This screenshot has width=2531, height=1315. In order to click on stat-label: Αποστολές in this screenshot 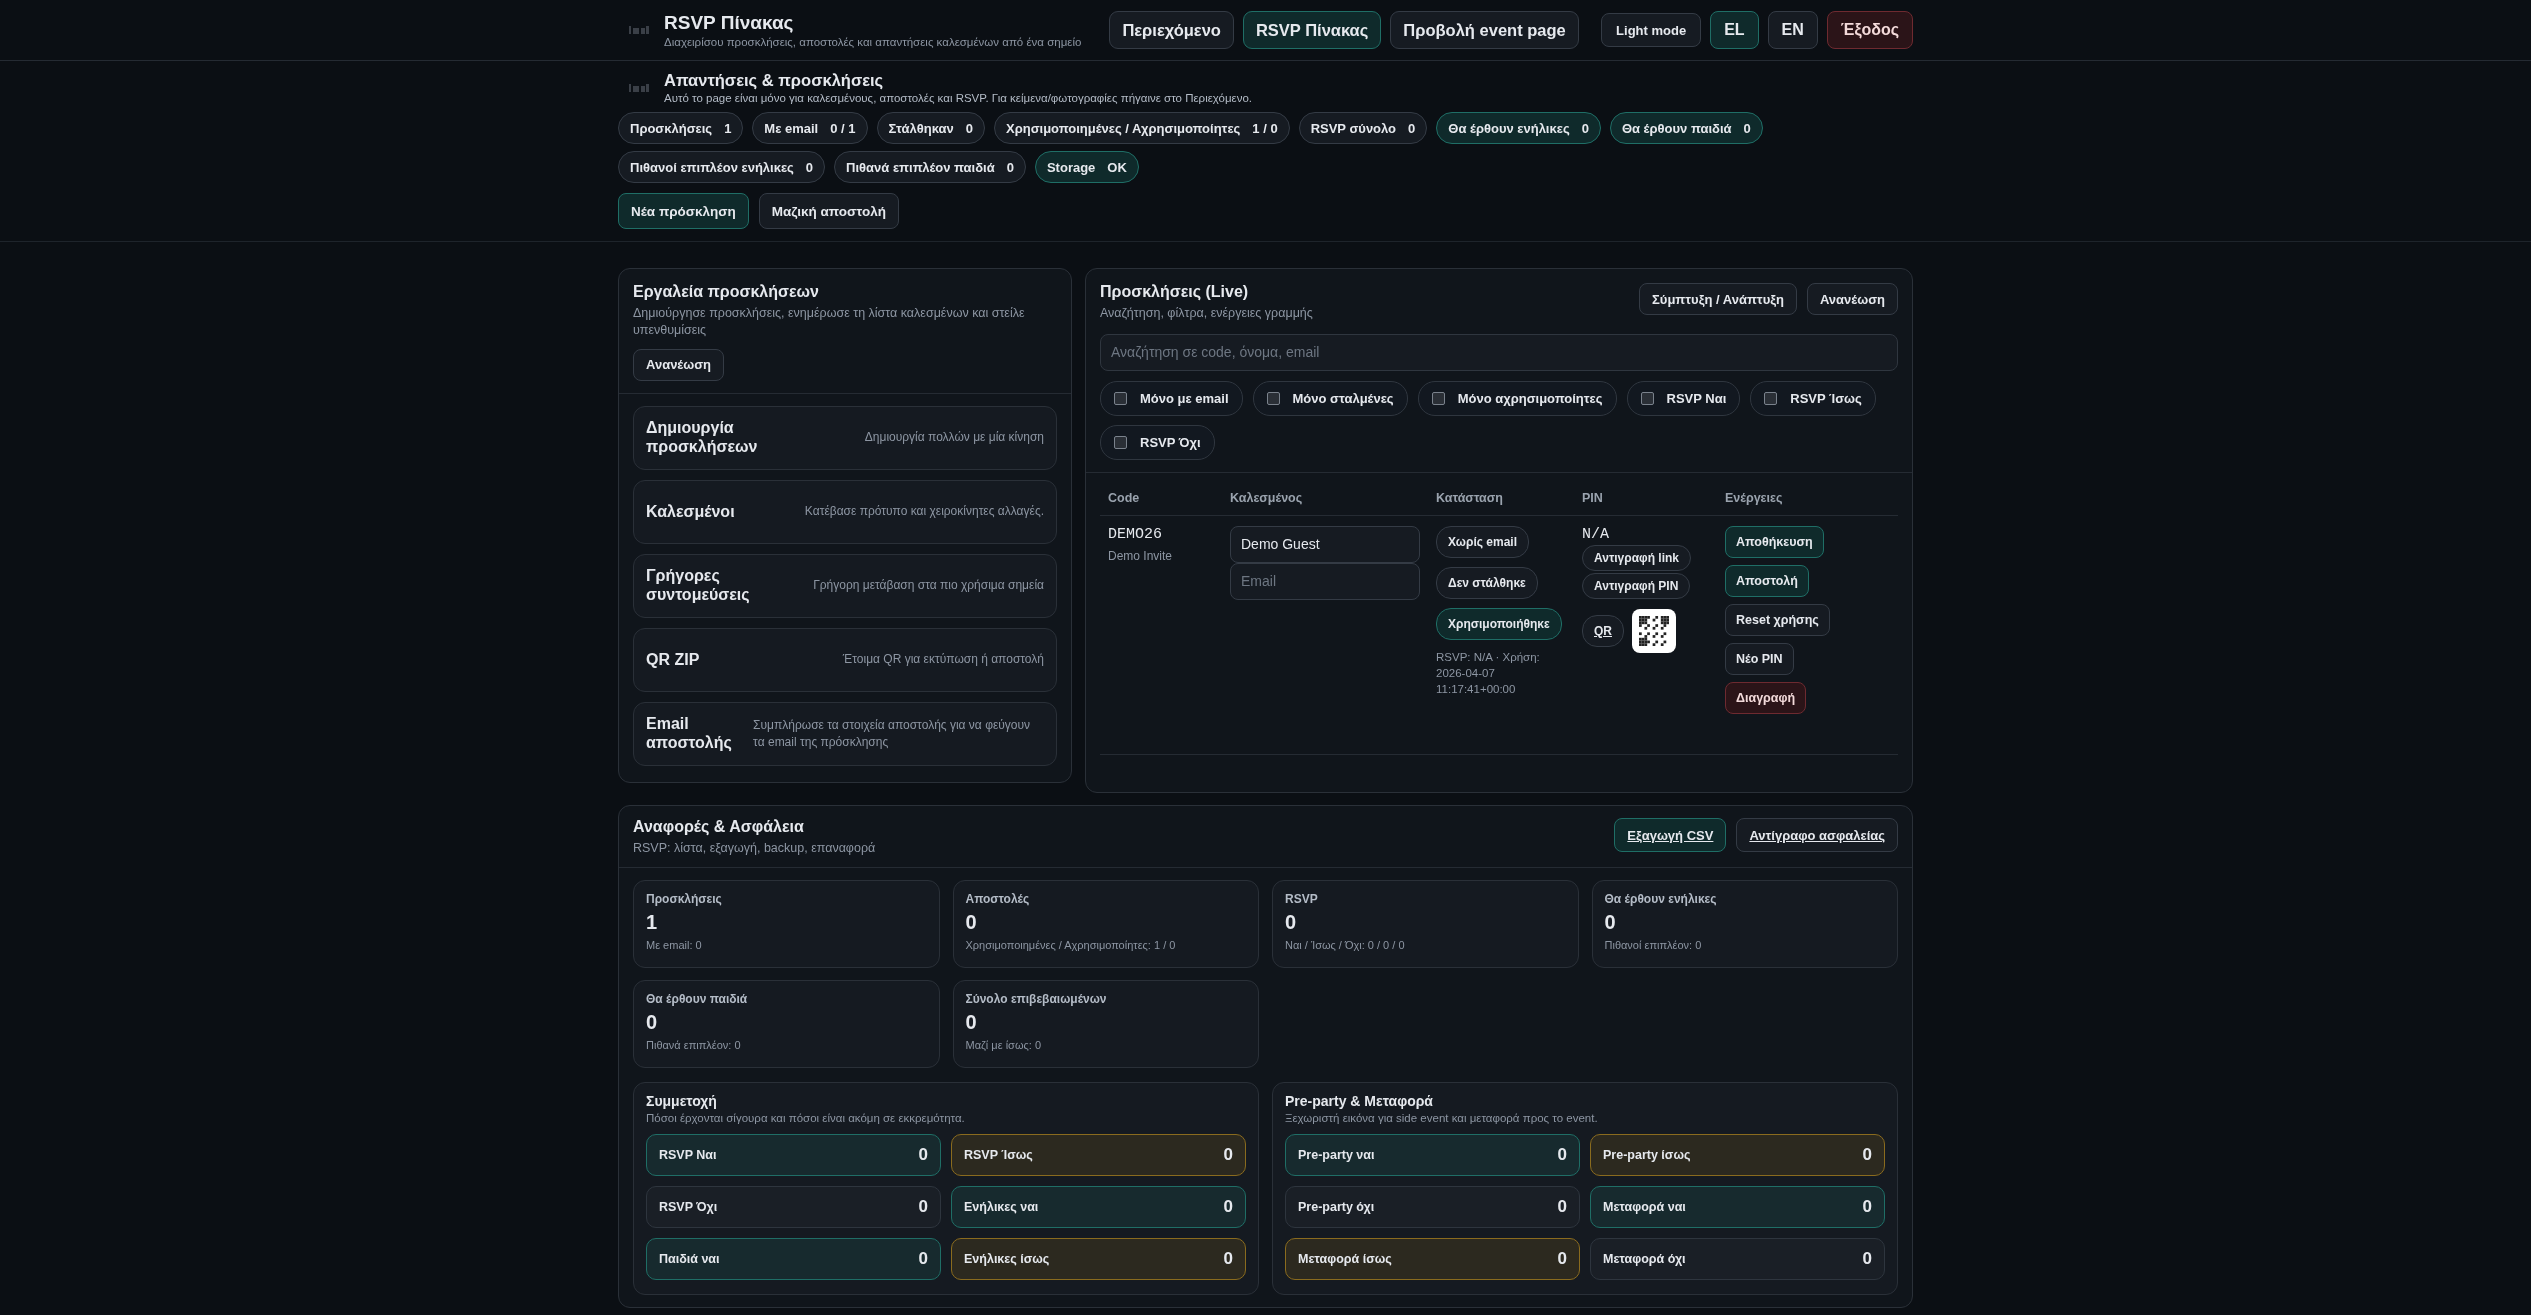, I will do `click(998, 898)`.